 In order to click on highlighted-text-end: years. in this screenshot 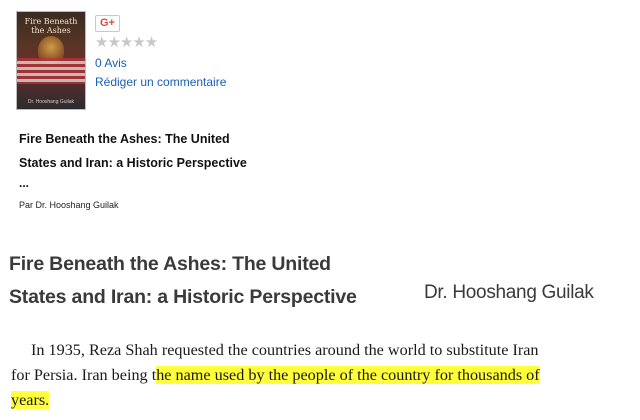, I will do `click(30, 400)`.